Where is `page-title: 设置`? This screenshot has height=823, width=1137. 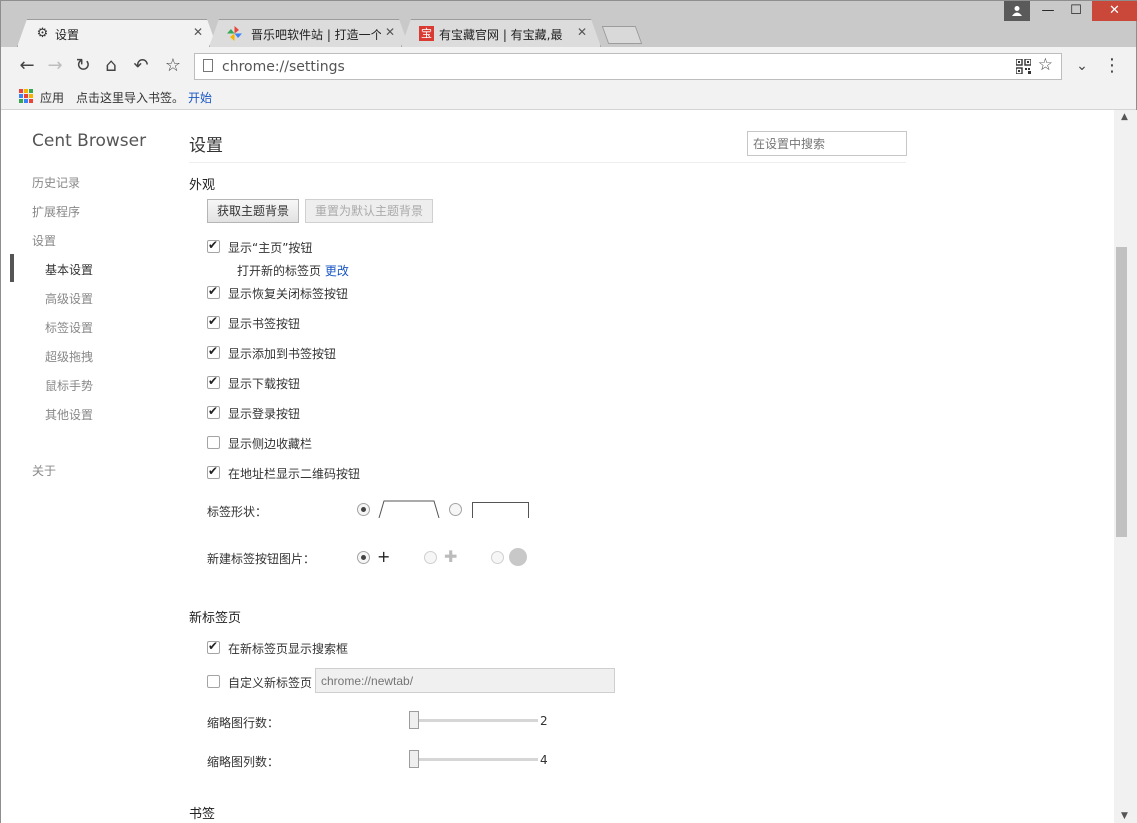
page-title: 设置 is located at coordinates (206, 146).